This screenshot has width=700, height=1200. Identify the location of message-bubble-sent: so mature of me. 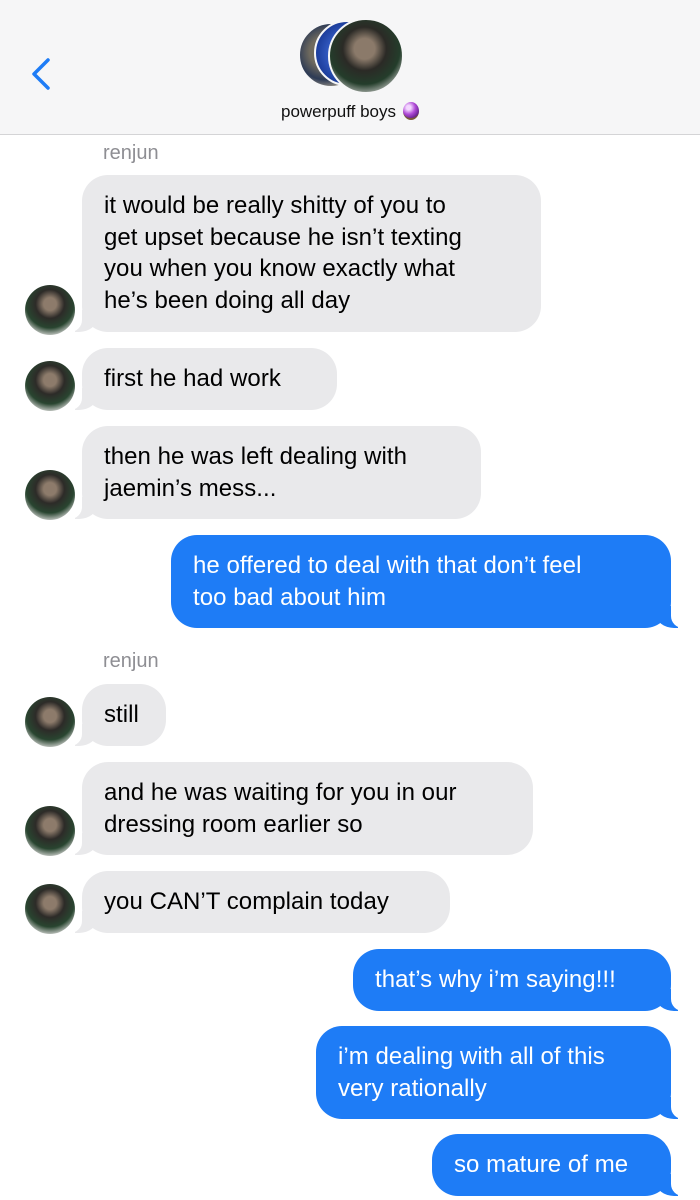
(558, 1165).